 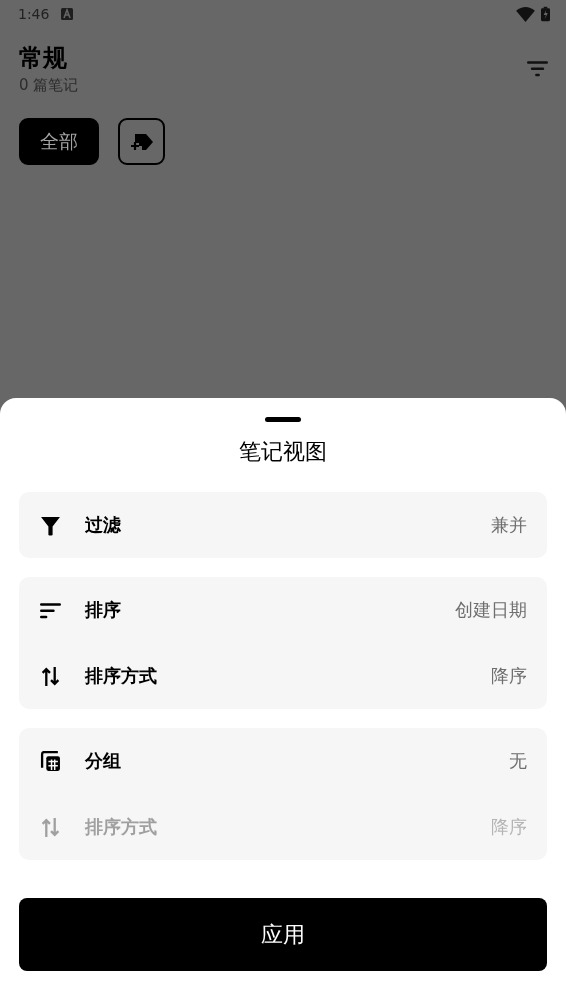 I want to click on option-value: 创建日期, so click(x=491, y=610).